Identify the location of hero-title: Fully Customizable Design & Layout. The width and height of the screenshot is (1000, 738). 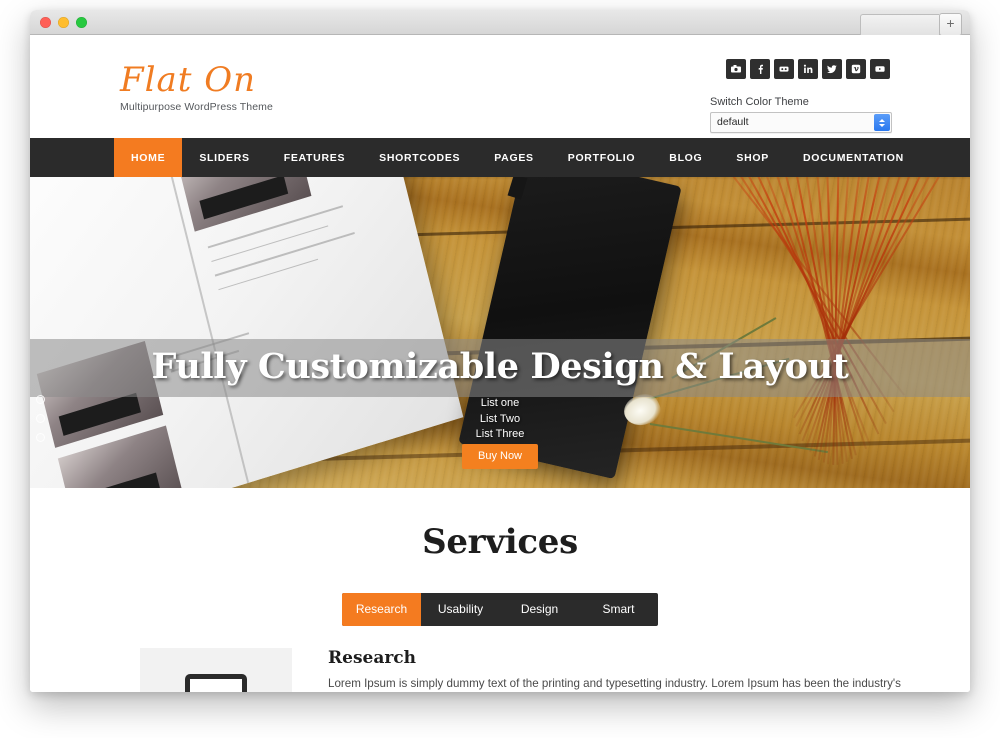
(500, 366).